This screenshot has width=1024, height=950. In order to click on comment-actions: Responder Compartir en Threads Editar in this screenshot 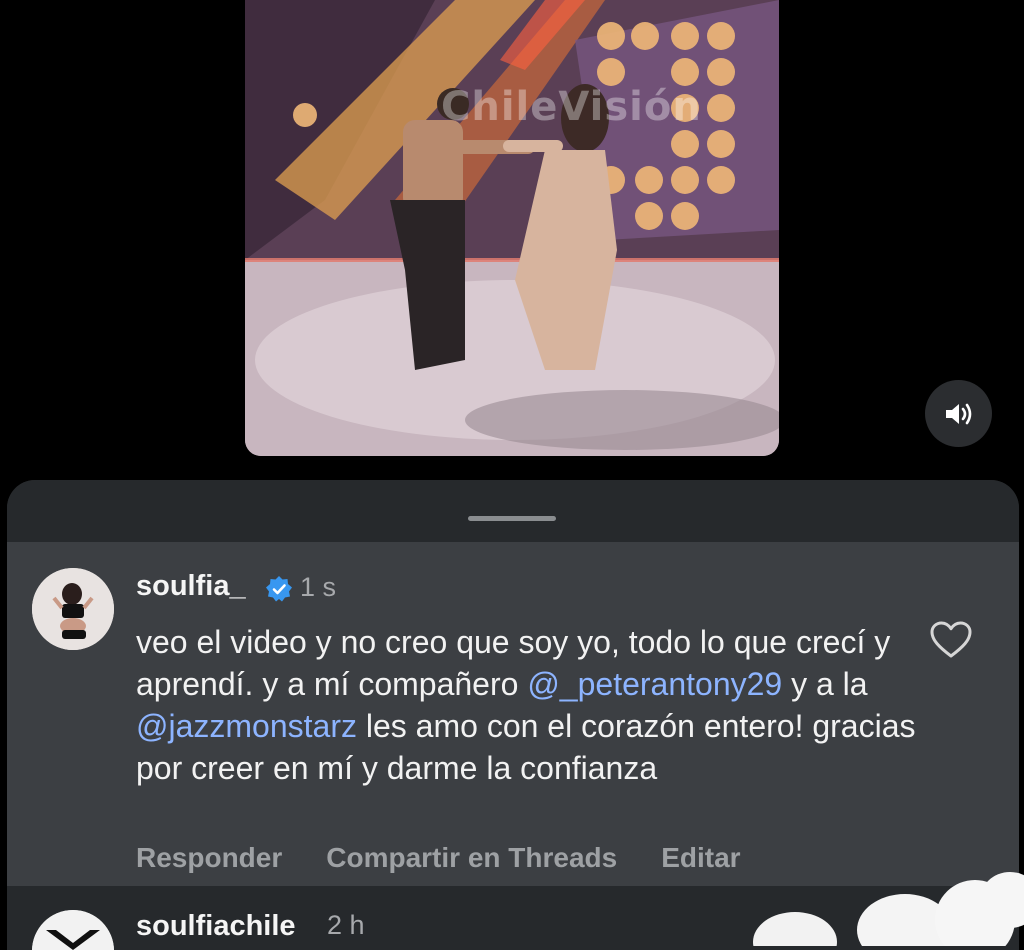, I will do `click(438, 858)`.